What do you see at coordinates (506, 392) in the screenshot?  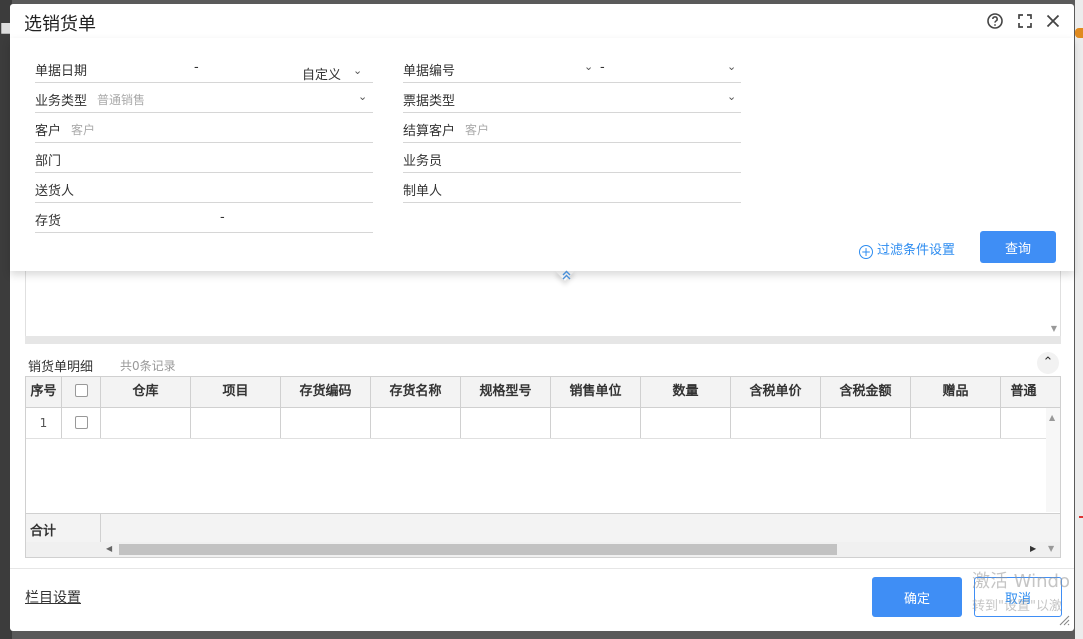 I see `column-header-spec: 规格型号` at bounding box center [506, 392].